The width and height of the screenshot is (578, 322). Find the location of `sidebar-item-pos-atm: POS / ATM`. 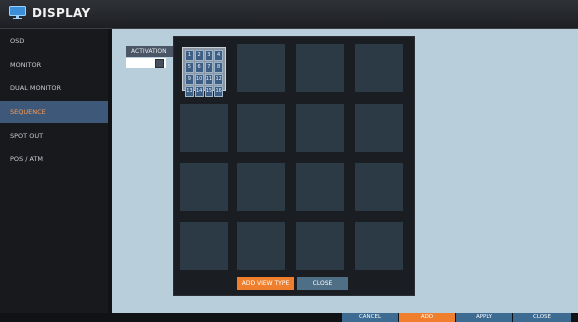

sidebar-item-pos-atm: POS / ATM is located at coordinates (54, 159).